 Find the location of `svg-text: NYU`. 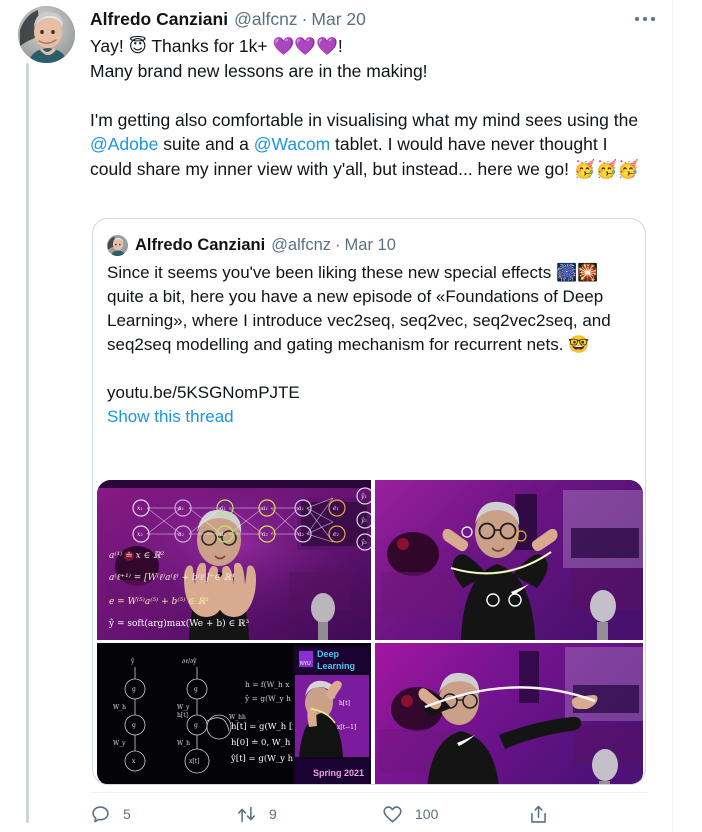

svg-text: NYU is located at coordinates (305, 664).